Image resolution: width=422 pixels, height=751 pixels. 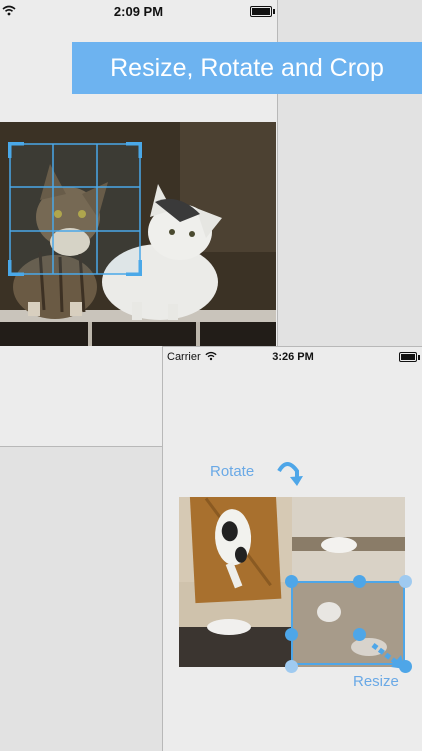 I want to click on crop-grid, so click(x=75, y=209).